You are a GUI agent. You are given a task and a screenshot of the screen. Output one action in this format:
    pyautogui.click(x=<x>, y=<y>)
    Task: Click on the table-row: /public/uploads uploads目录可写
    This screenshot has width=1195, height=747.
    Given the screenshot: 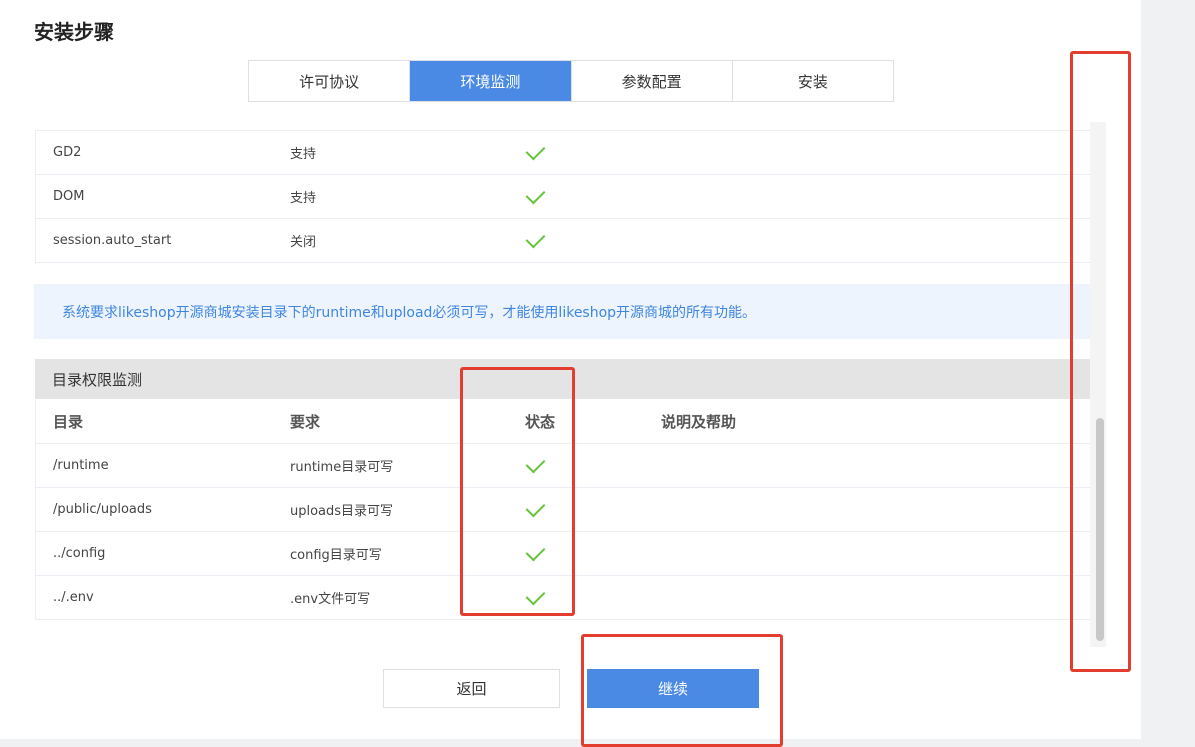 What is the action you would take?
    pyautogui.click(x=563, y=510)
    